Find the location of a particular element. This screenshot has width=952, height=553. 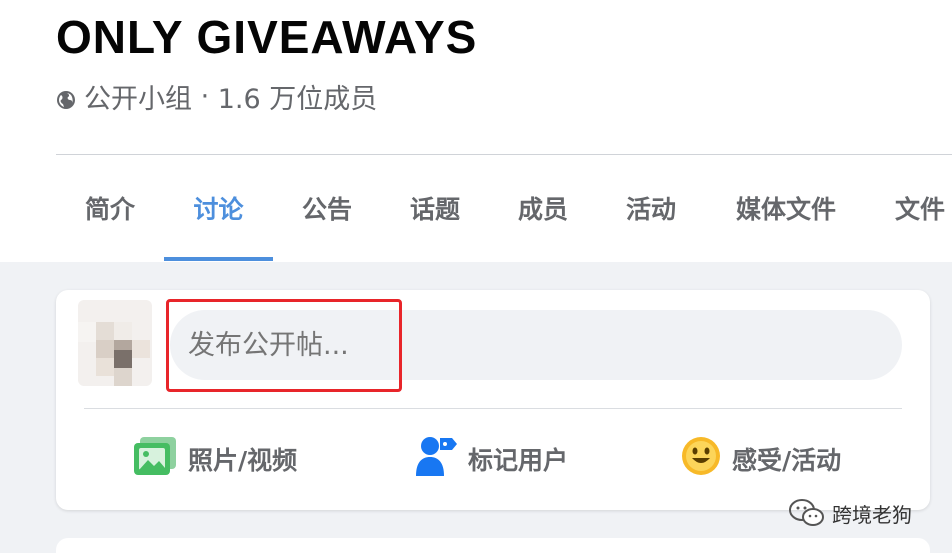

tab-media: 媒体文件 is located at coordinates (786, 208).